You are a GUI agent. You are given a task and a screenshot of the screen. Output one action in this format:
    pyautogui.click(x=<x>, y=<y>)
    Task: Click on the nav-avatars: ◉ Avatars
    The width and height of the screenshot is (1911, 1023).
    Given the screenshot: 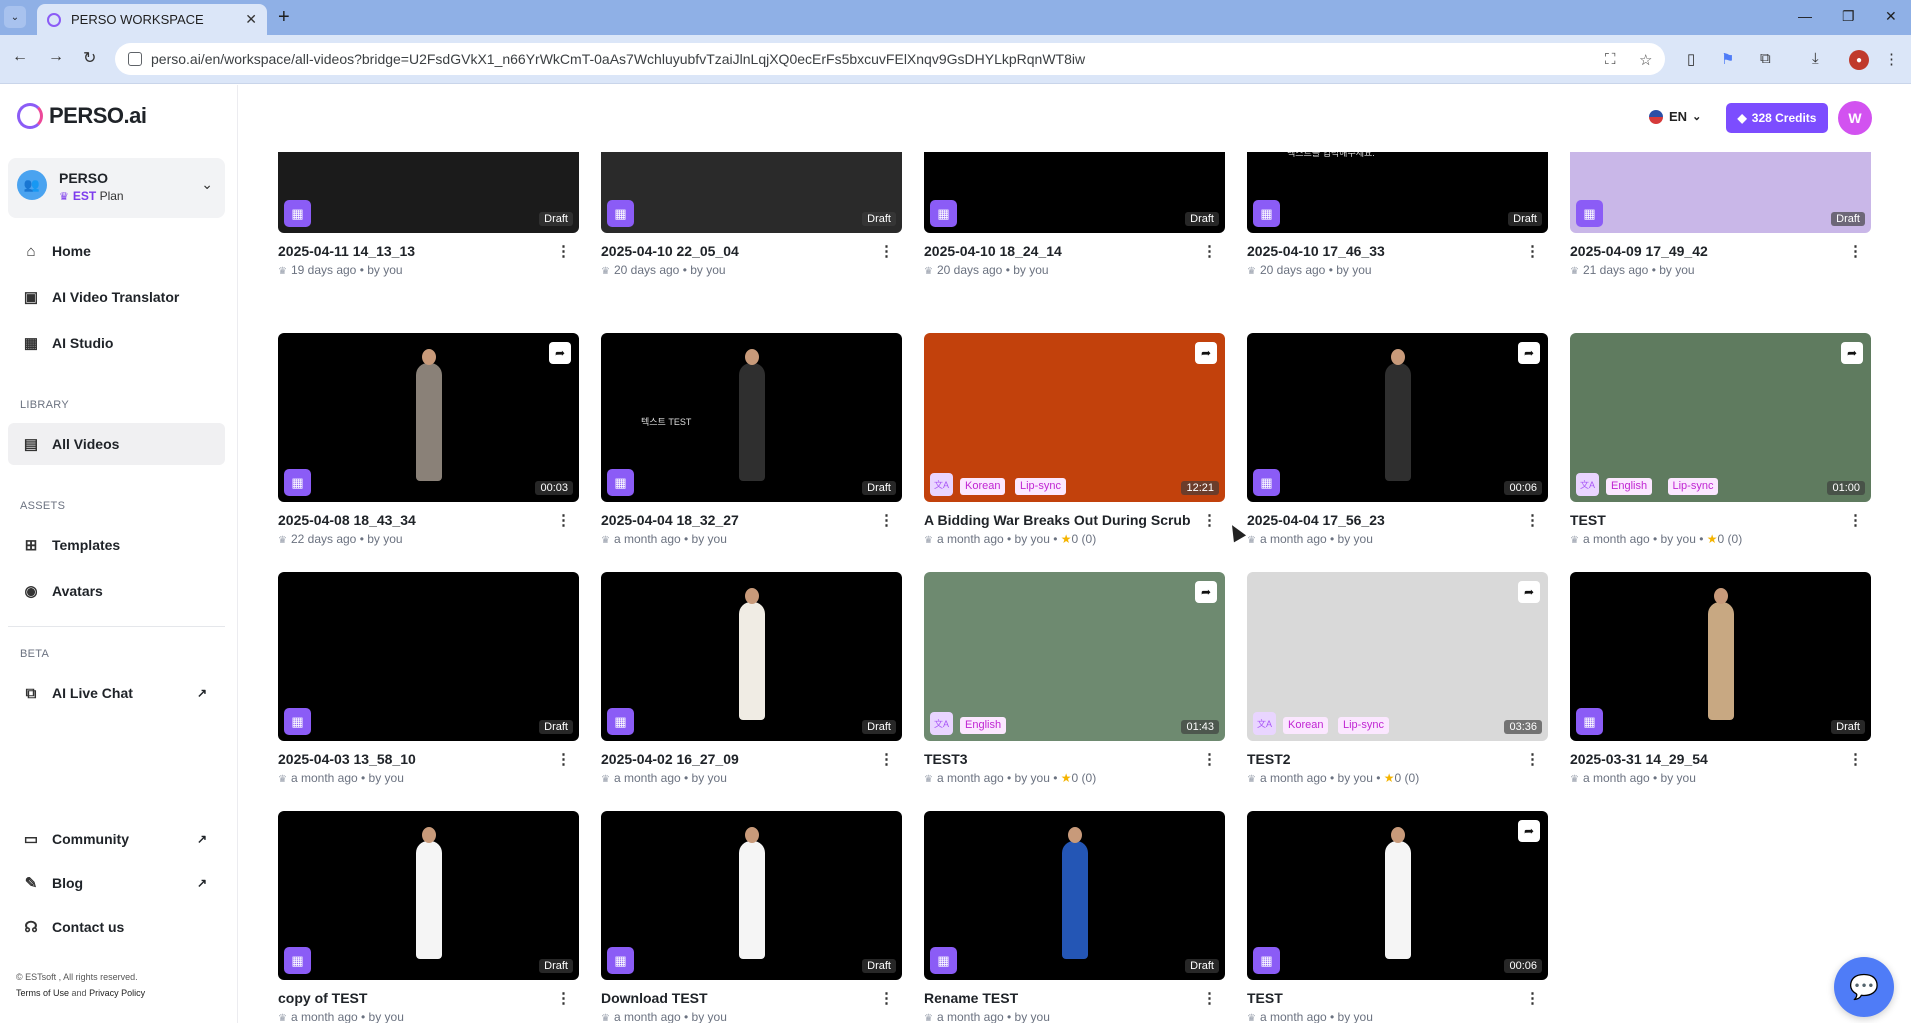 What is the action you would take?
    pyautogui.click(x=116, y=591)
    